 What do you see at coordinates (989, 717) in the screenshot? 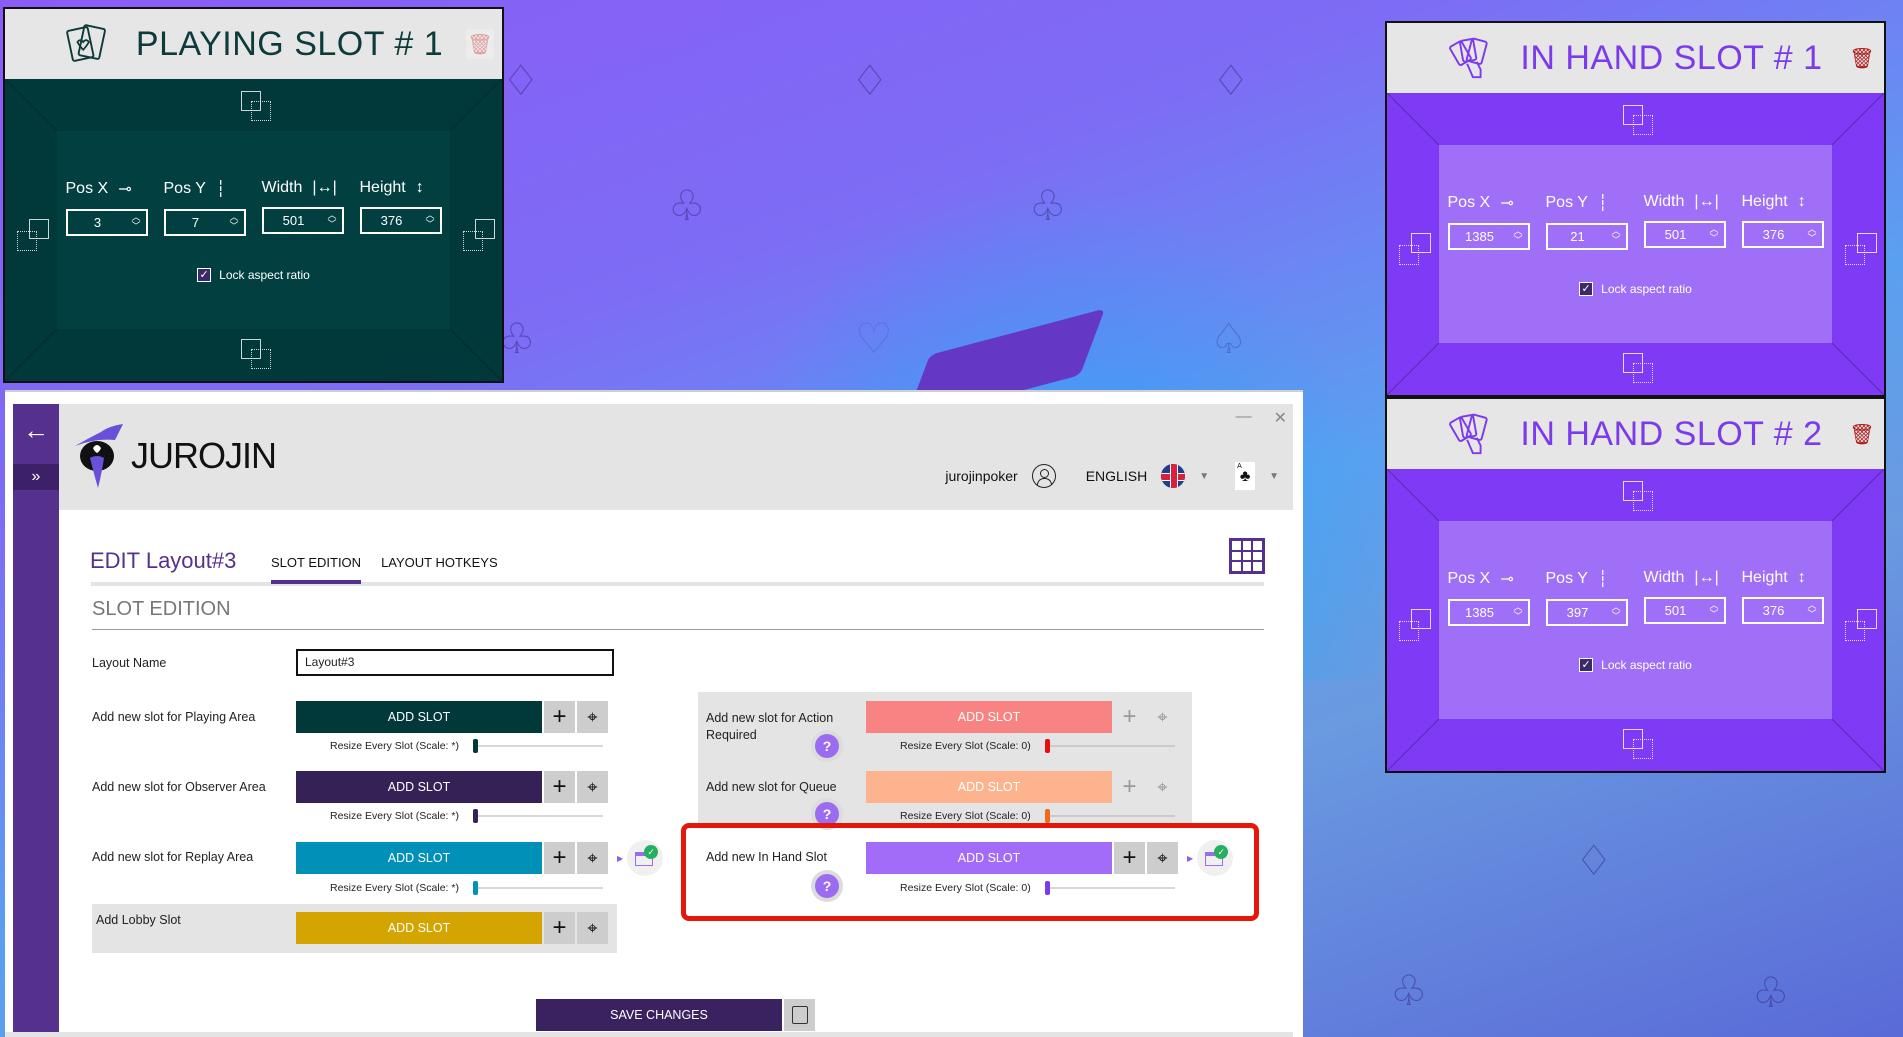
I see `add-action-slot-button: ADD SLOT` at bounding box center [989, 717].